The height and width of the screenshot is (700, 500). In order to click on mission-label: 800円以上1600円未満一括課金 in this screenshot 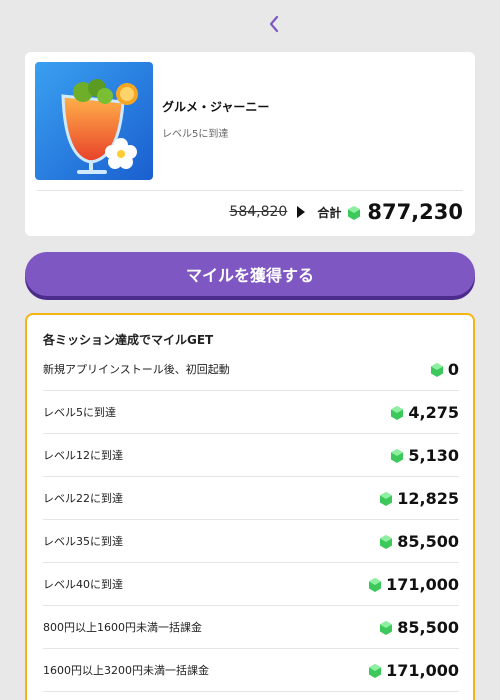, I will do `click(122, 627)`.